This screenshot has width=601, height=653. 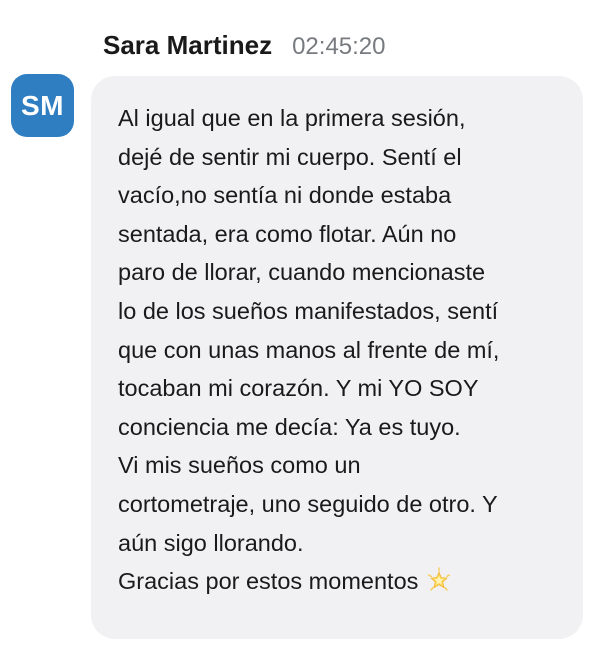 I want to click on message-line: paro de llorar, cuando mencionaste, so click(x=302, y=272).